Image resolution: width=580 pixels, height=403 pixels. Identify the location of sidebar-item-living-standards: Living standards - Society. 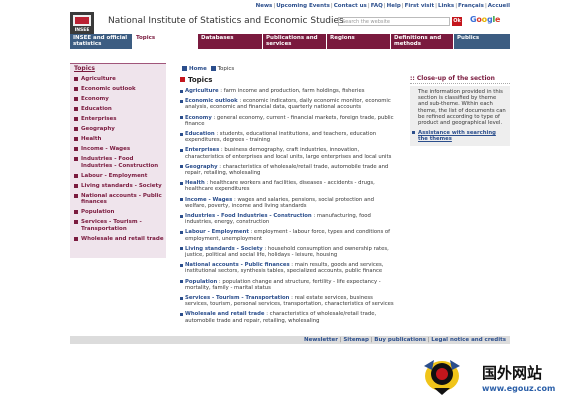
(119, 186).